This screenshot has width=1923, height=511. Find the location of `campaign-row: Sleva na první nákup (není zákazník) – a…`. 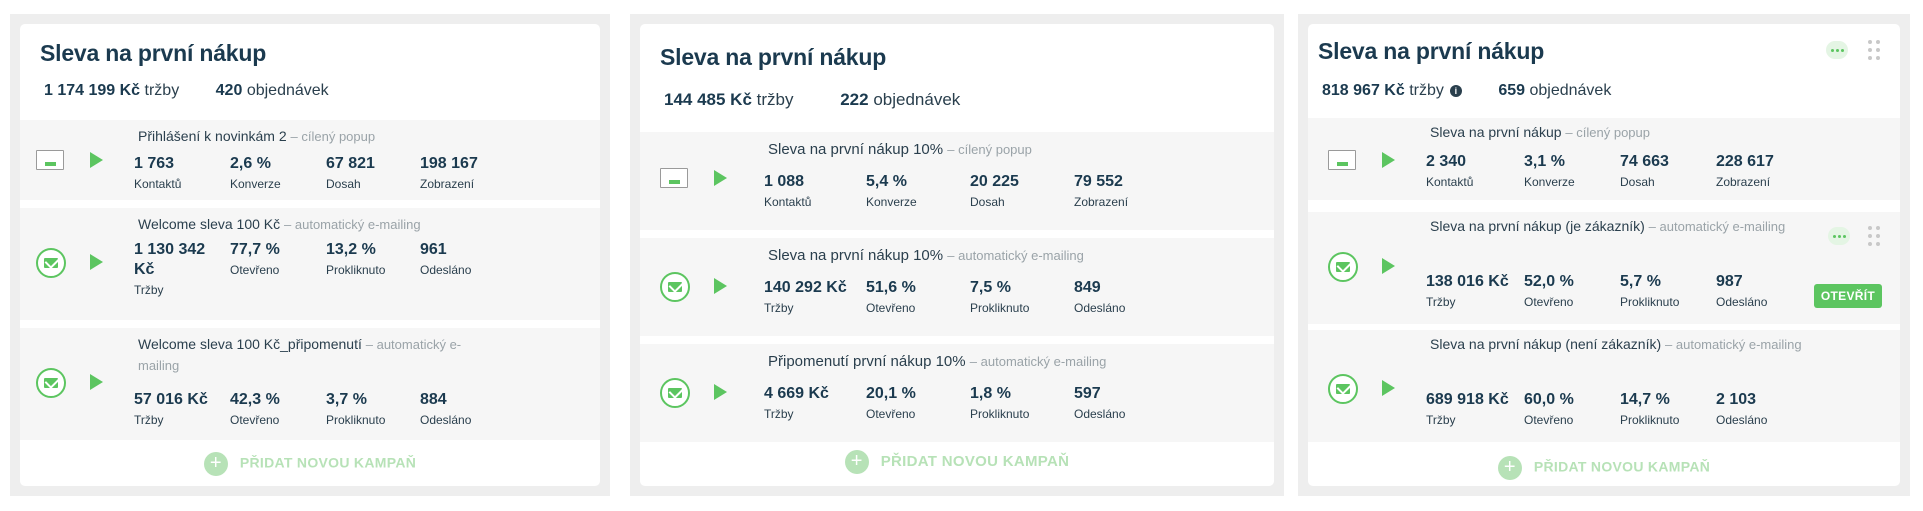

campaign-row: Sleva na první nákup (není zákazník) – a… is located at coordinates (1604, 386).